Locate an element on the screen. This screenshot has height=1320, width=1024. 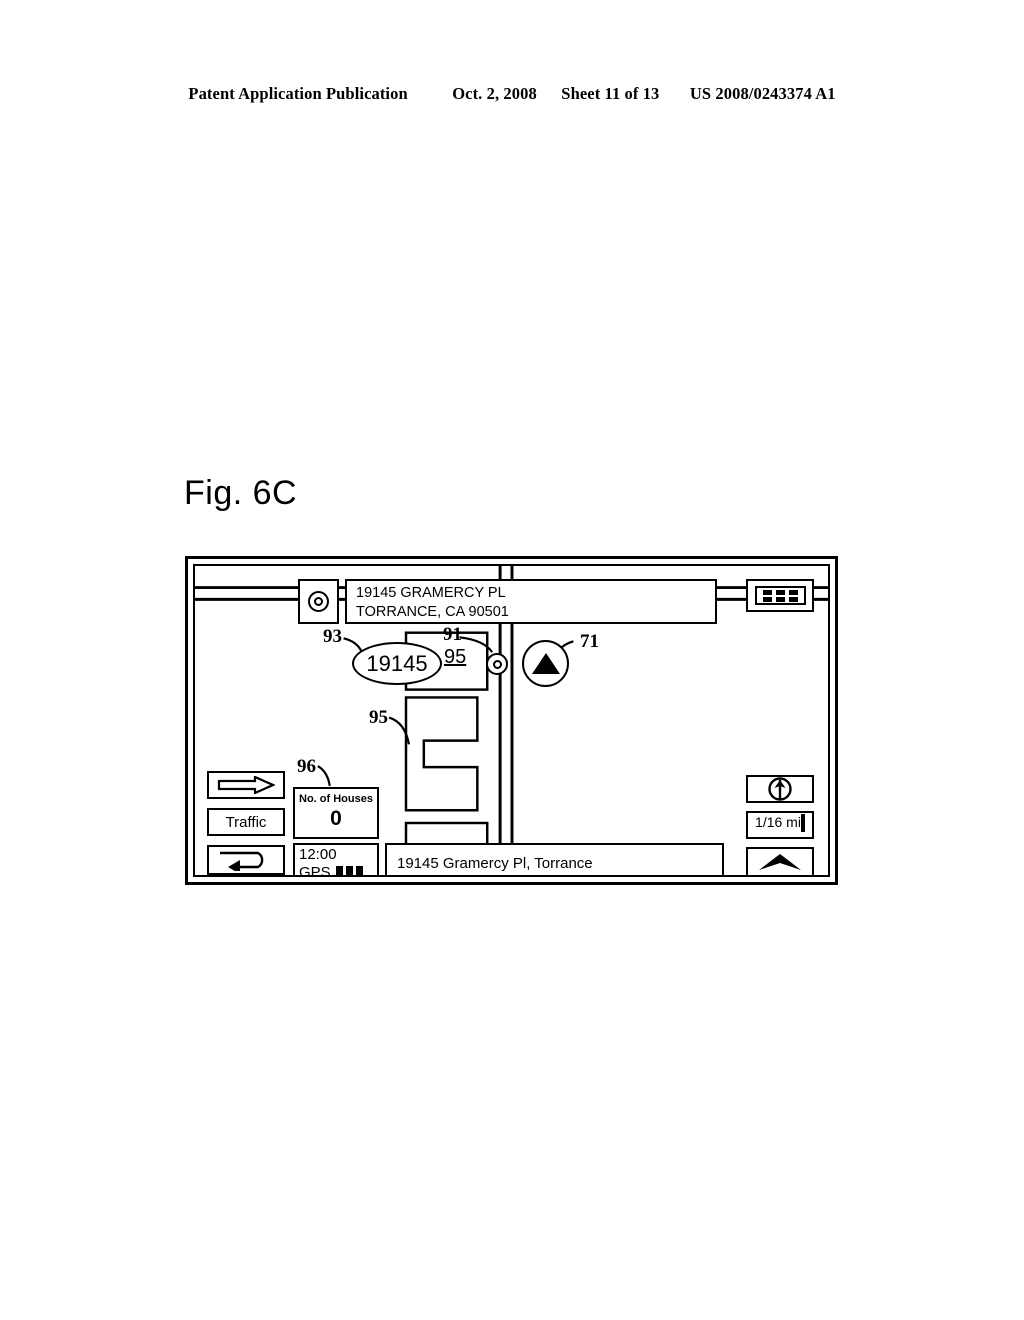
header-date: Oct. 2, 2008 is located at coordinates (494, 93).